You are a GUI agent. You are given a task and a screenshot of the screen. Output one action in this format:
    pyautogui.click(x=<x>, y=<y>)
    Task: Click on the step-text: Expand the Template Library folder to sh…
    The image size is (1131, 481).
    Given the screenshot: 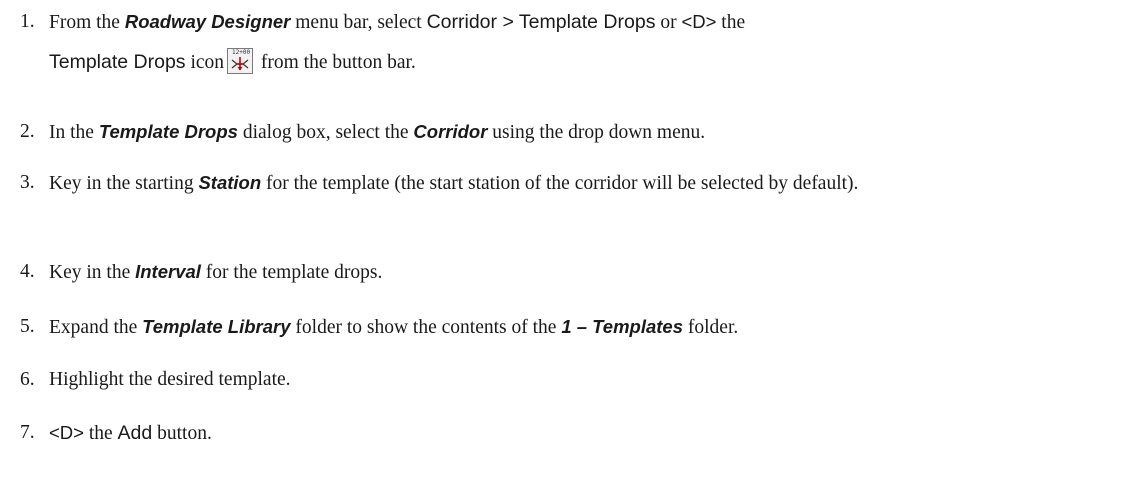 What is the action you would take?
    pyautogui.click(x=584, y=327)
    